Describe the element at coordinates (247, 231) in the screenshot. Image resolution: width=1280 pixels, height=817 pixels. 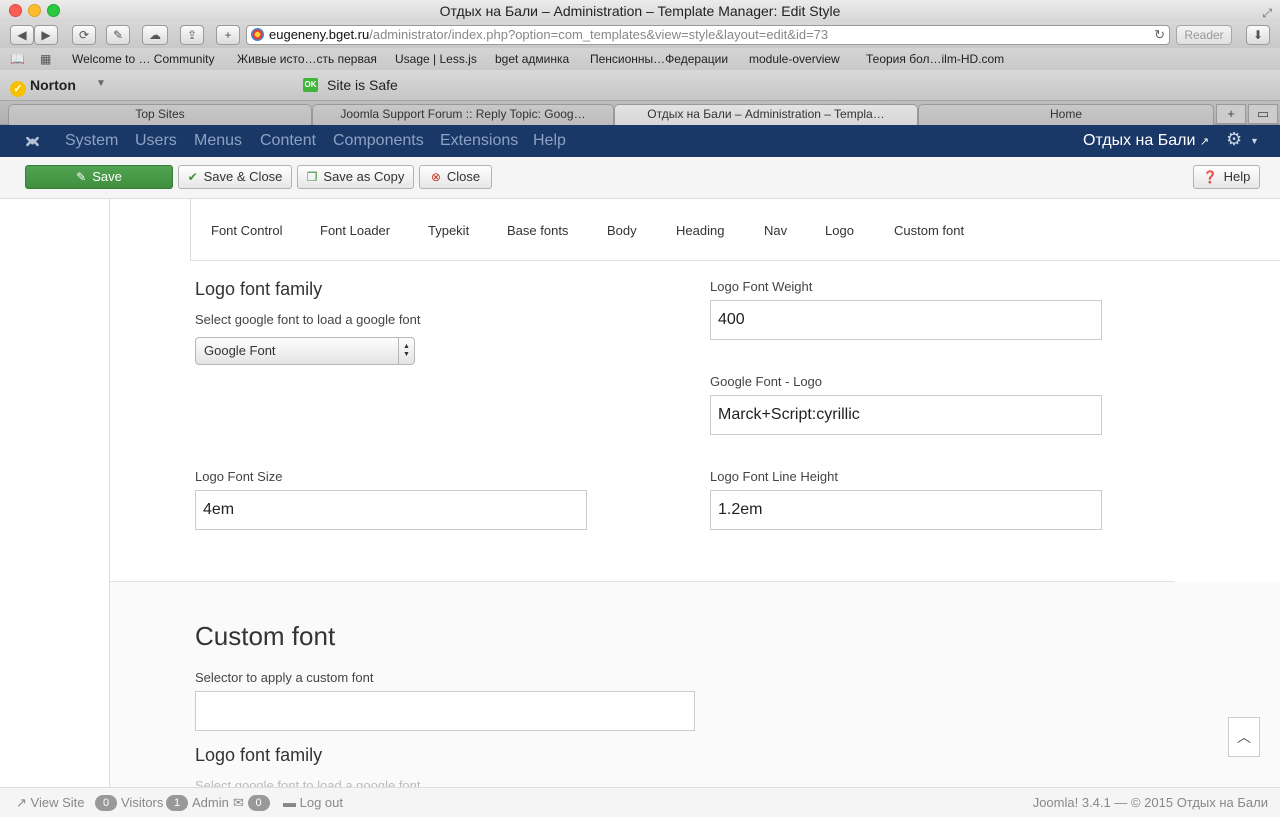
I see `tab-font-control: Font Control` at that location.